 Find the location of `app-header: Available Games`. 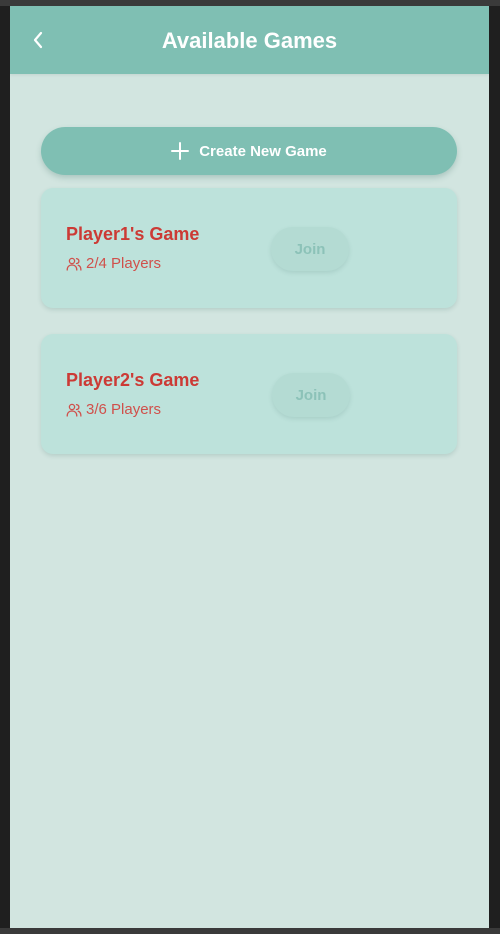

app-header: Available Games is located at coordinates (249, 40).